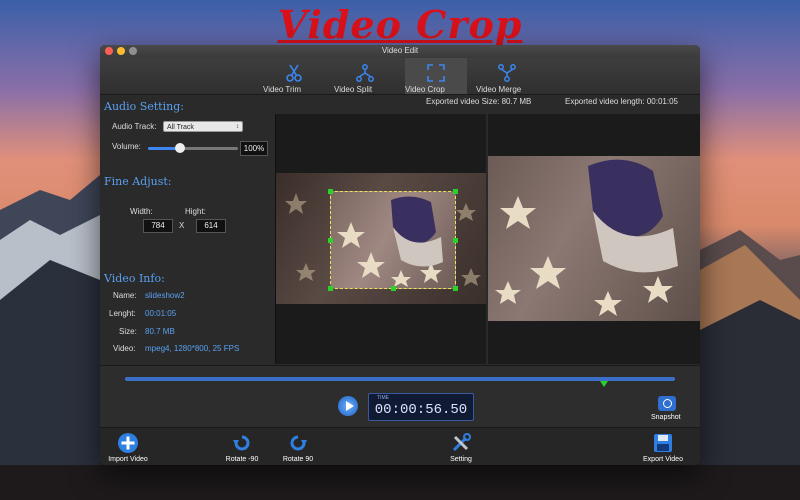 The image size is (800, 500). I want to click on import-video-label: Import Video, so click(128, 459).